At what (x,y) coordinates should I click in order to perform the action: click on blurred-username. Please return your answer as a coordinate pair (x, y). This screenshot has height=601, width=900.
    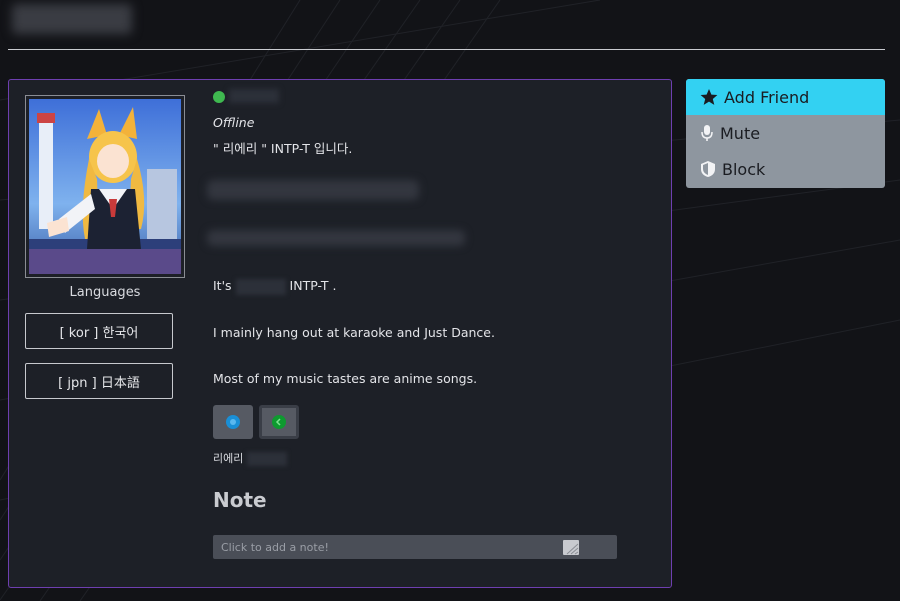
    Looking at the image, I should click on (72, 19).